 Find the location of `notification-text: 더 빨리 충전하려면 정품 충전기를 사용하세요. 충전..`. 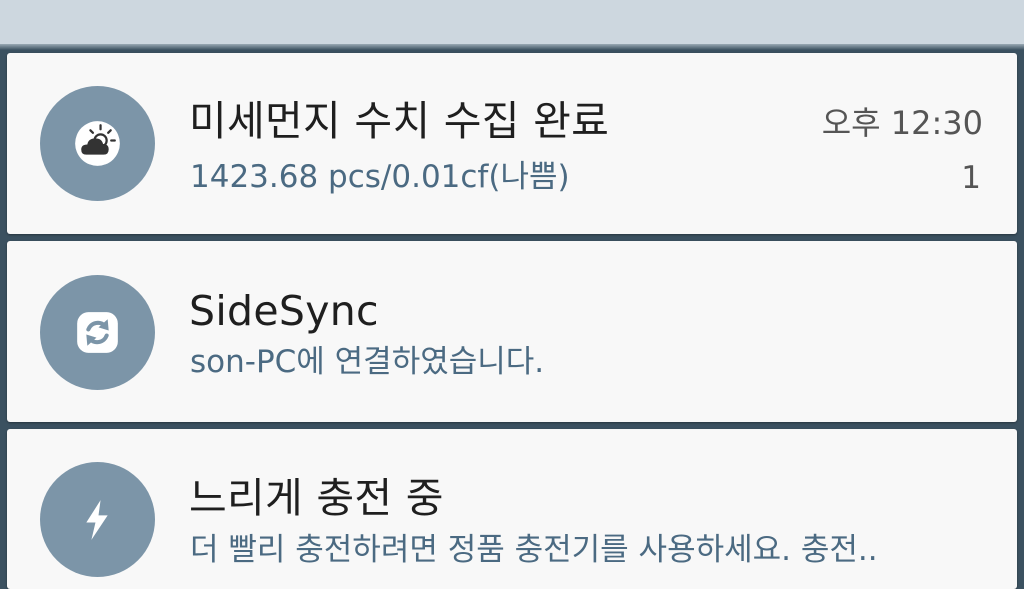

notification-text: 더 빨리 충전하려면 정품 충전기를 사용하세요. 충전.. is located at coordinates (534, 550).